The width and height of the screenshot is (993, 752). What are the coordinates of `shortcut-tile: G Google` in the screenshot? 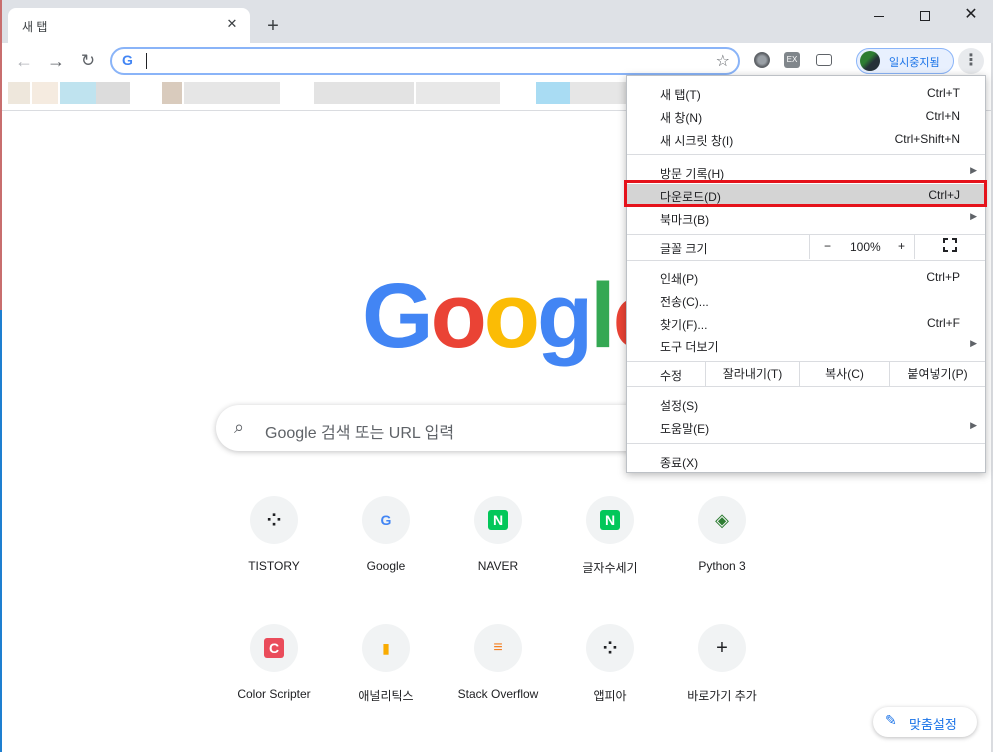 It's located at (386, 552).